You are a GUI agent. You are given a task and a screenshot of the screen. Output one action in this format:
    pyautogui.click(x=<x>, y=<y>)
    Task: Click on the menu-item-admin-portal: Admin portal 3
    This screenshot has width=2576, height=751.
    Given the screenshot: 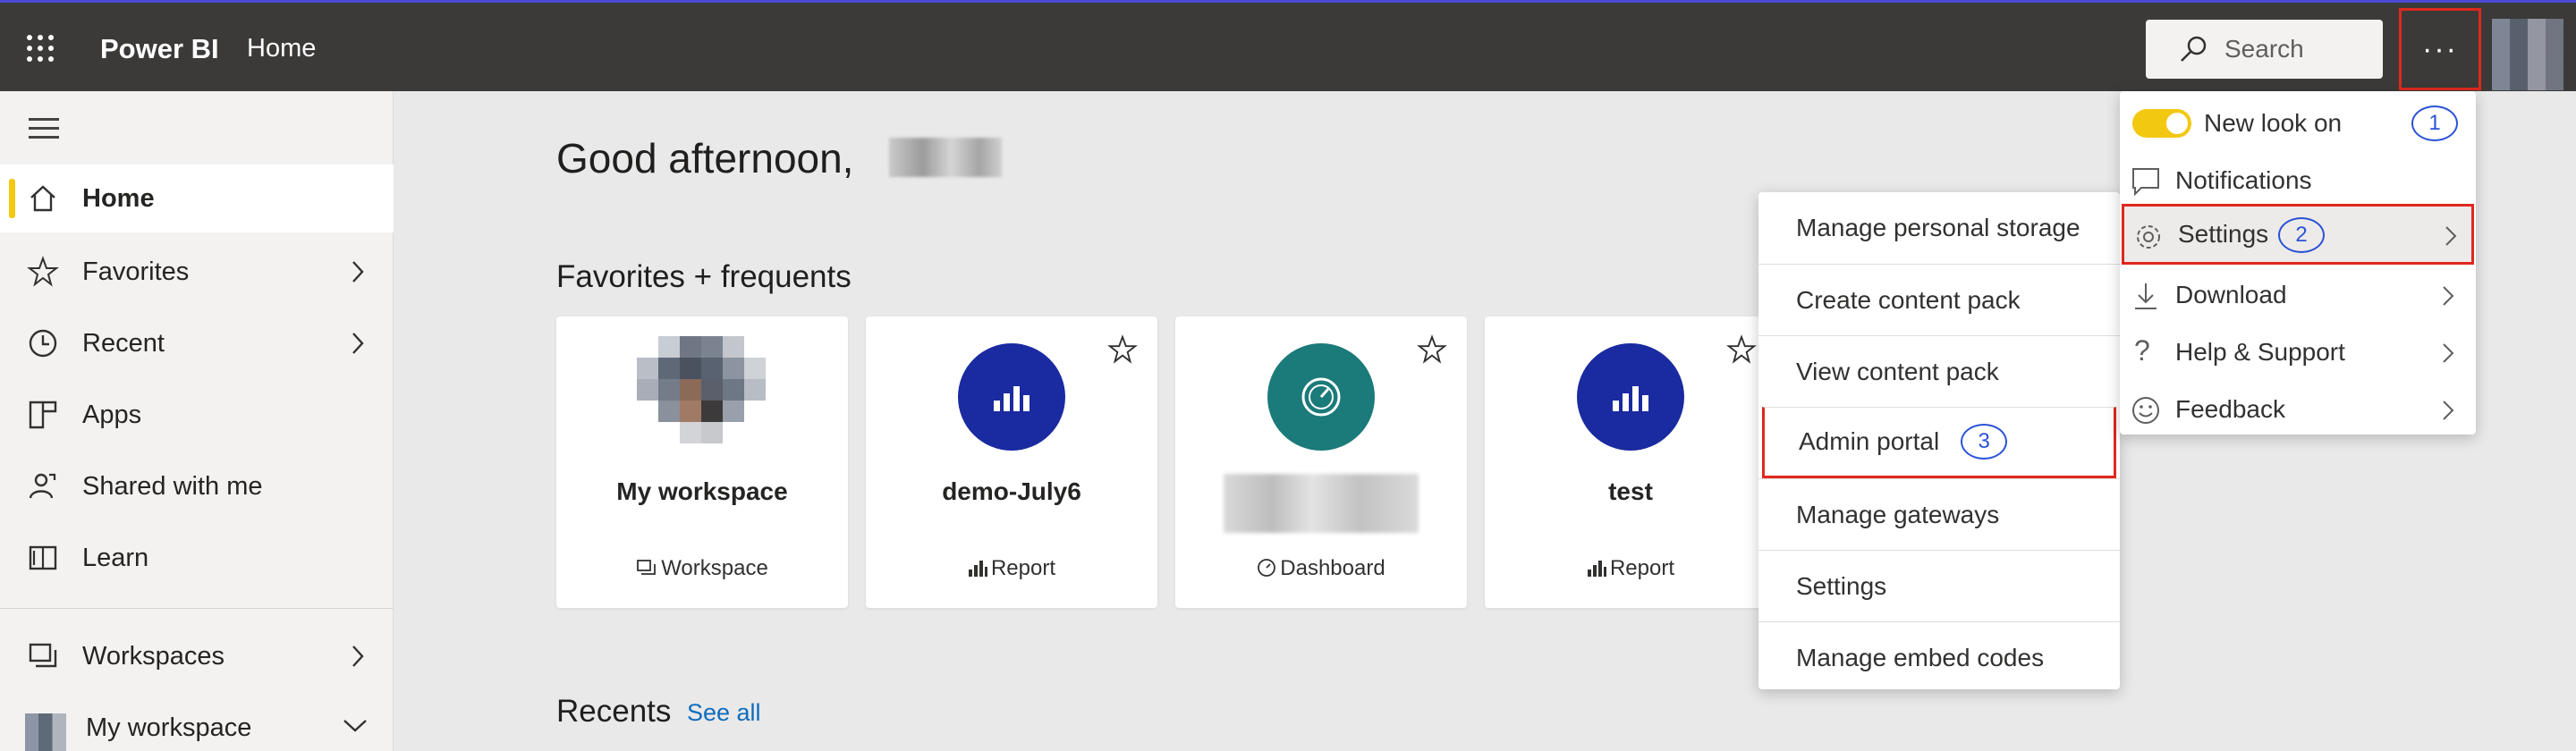 What is the action you would take?
    pyautogui.click(x=1939, y=442)
    